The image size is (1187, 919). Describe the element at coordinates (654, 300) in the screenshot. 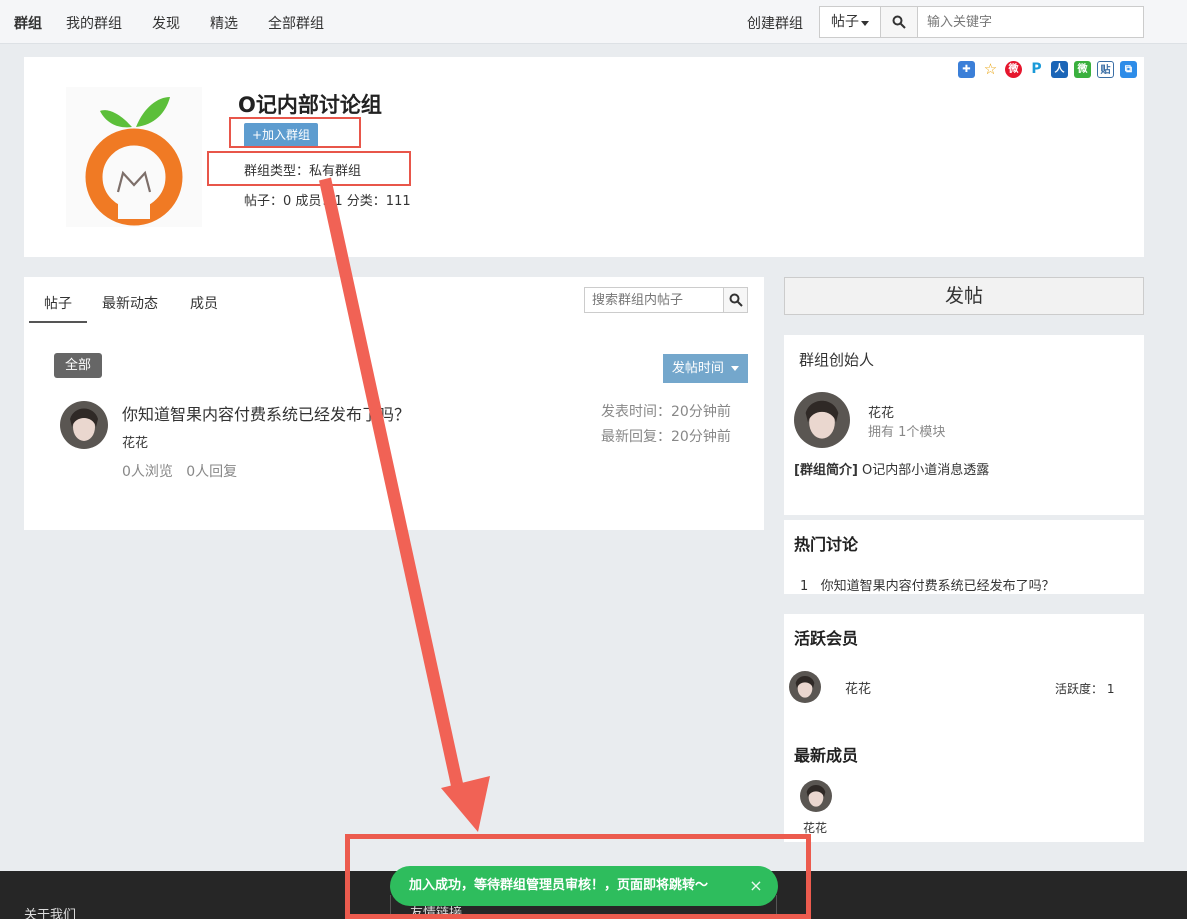

I see `group-post-search-input` at that location.